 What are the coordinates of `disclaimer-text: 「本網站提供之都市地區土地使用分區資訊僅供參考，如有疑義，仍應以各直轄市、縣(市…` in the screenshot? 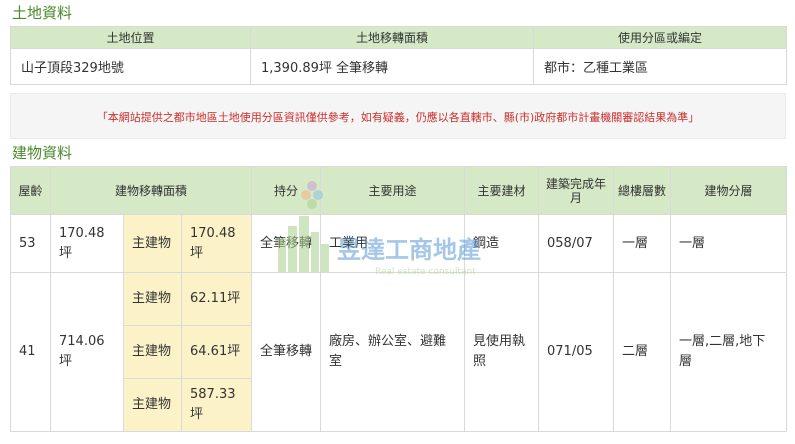 It's located at (398, 117).